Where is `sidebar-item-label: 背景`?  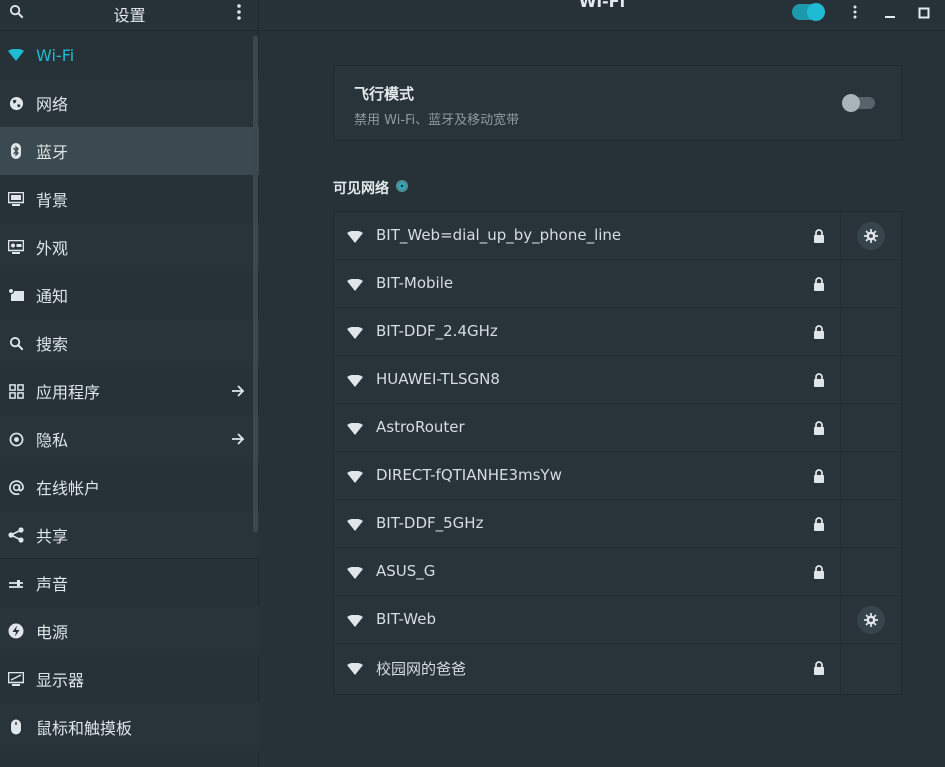
sidebar-item-label: 背景 is located at coordinates (52, 200).